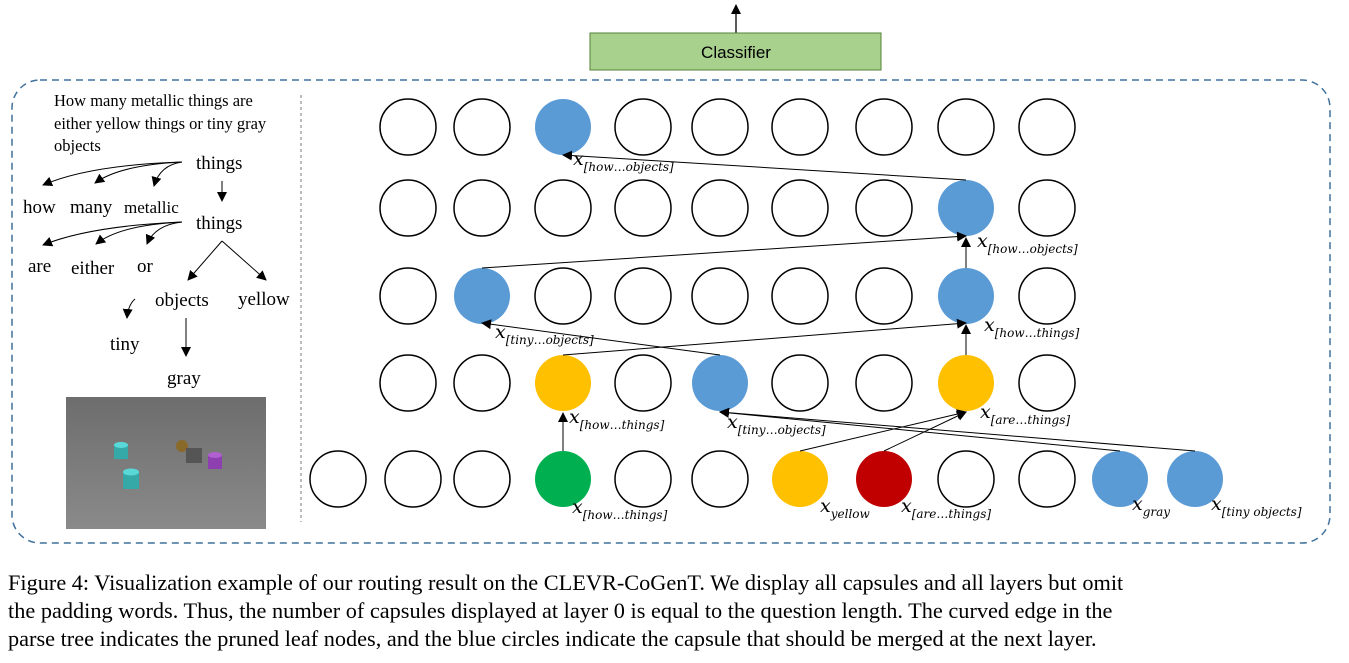  What do you see at coordinates (776, 424) in the screenshot?
I see `label-l1-tiny-objects: x[tiny…objects]` at bounding box center [776, 424].